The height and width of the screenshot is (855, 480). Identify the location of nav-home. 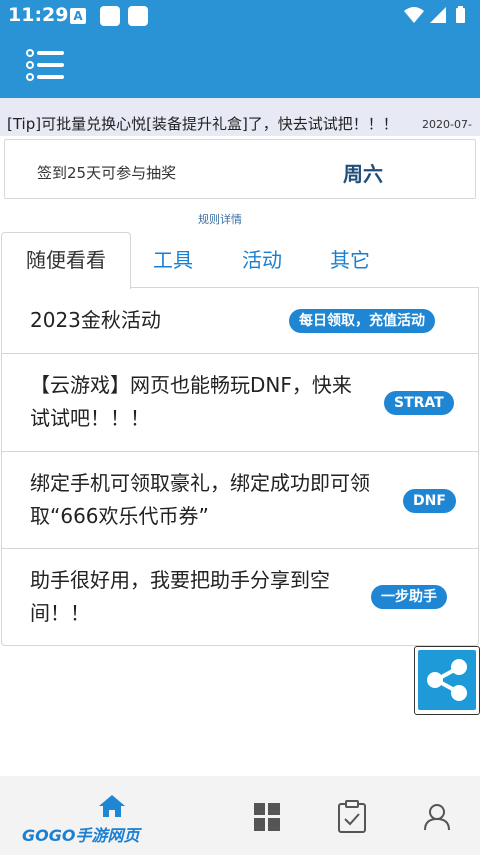
(112, 808).